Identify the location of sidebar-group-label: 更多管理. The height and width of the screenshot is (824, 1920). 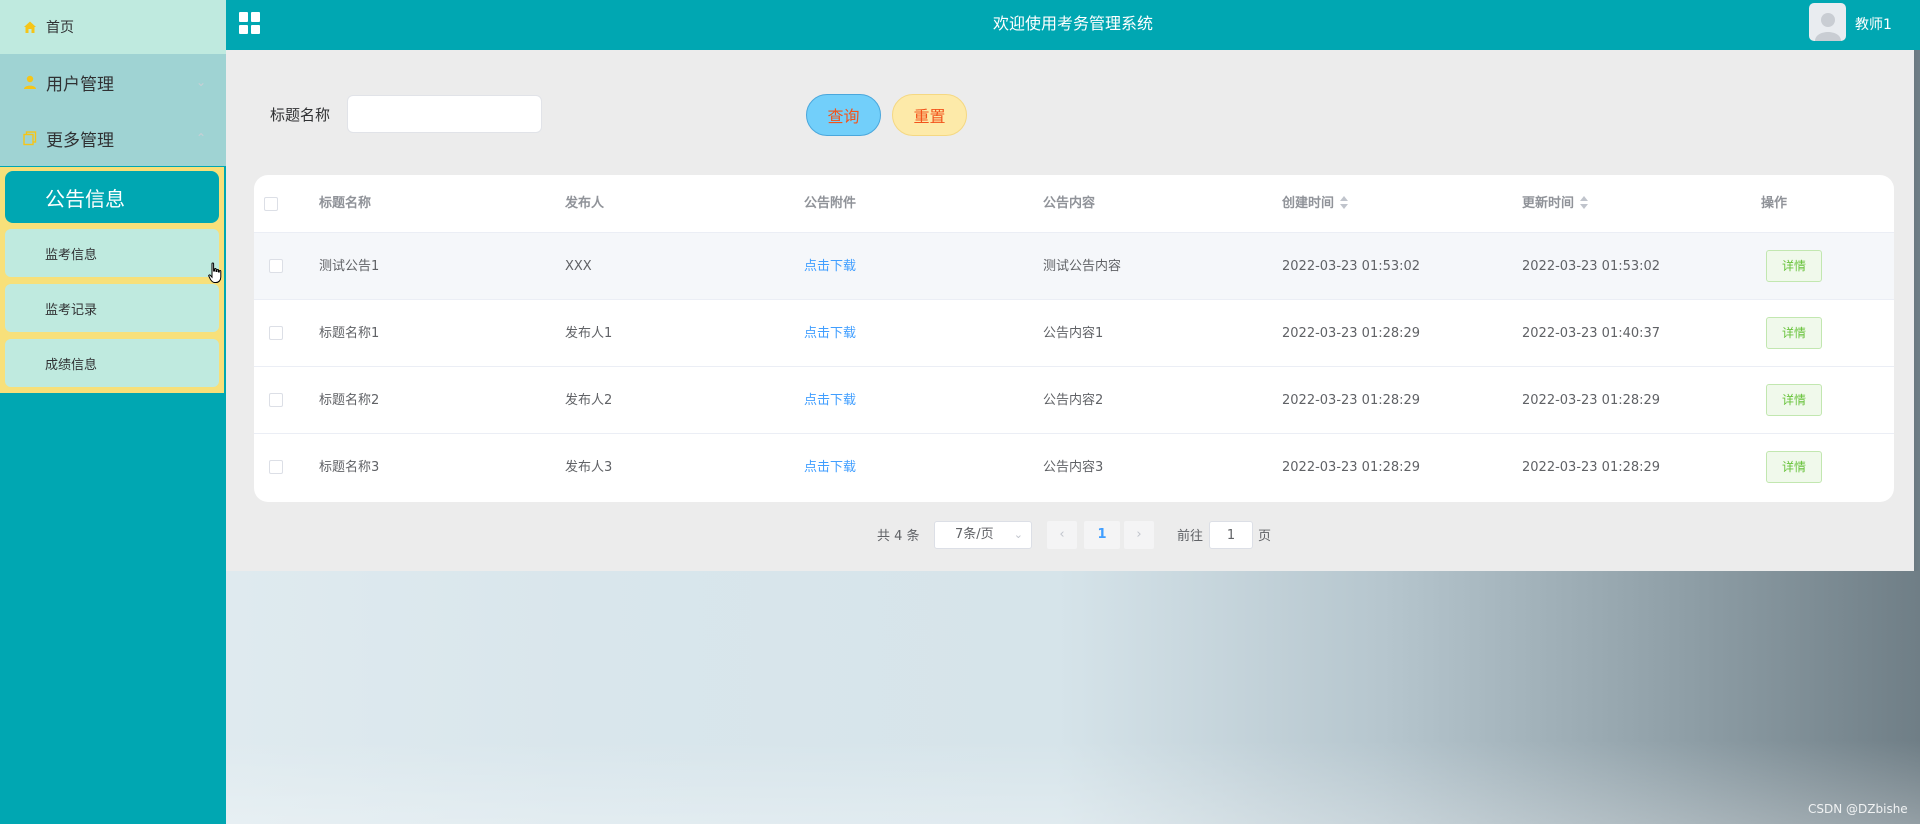
(80, 140).